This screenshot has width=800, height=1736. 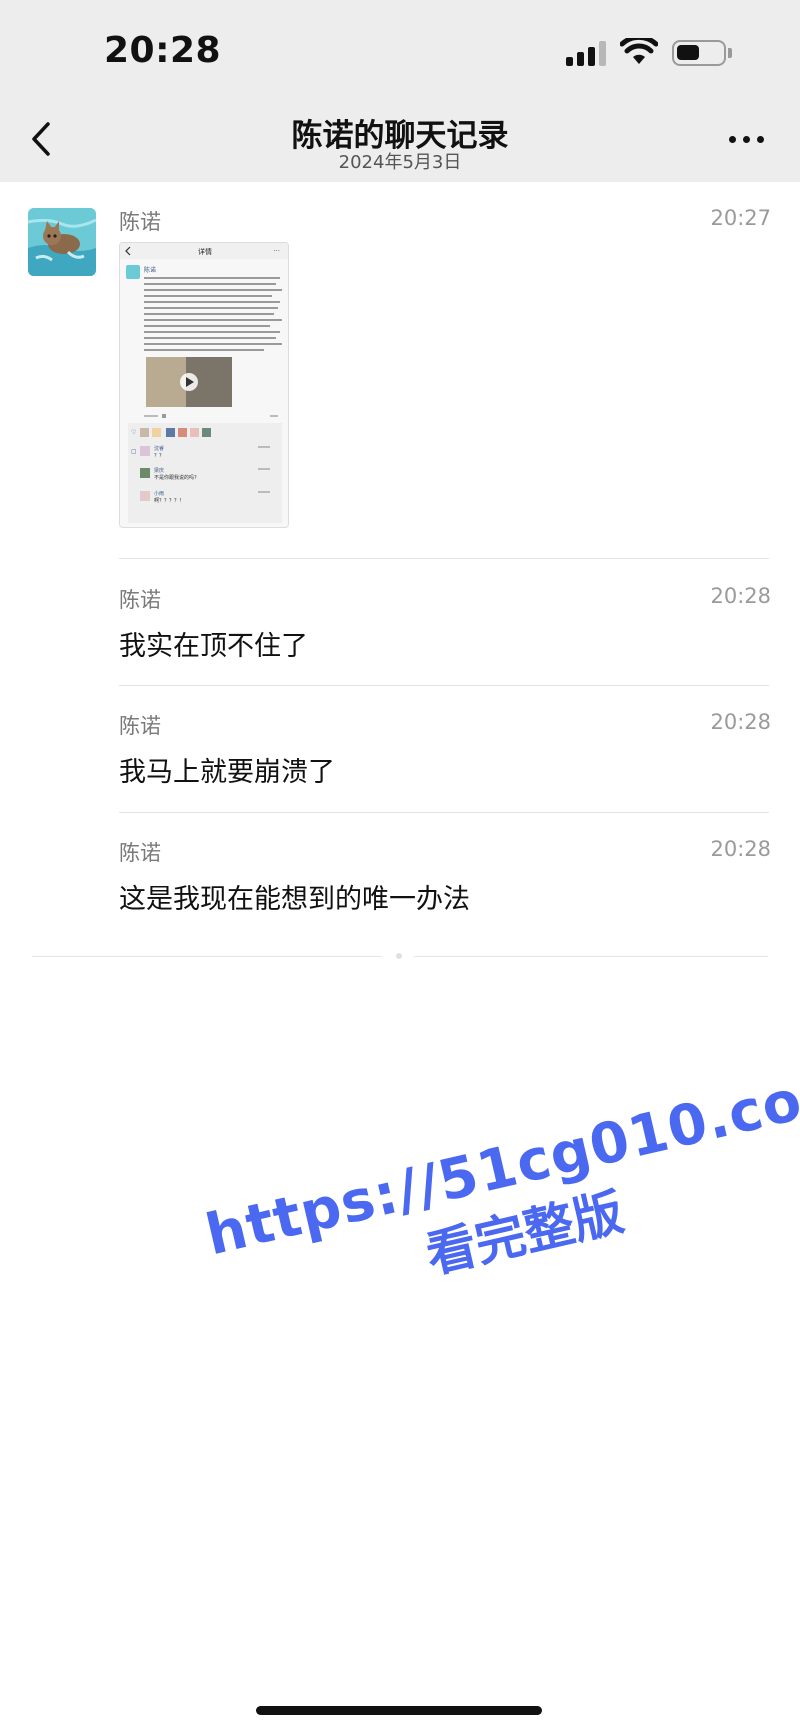 What do you see at coordinates (445, 624) in the screenshot?
I see `message-item: 陈诺 20:28 我实在顶不住了` at bounding box center [445, 624].